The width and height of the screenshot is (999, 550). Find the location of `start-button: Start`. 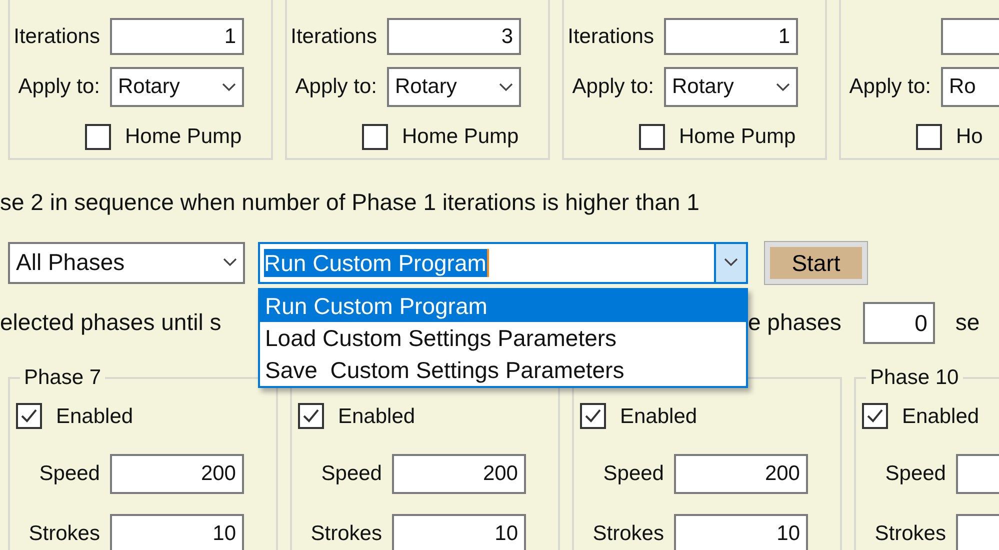

start-button: Start is located at coordinates (816, 263).